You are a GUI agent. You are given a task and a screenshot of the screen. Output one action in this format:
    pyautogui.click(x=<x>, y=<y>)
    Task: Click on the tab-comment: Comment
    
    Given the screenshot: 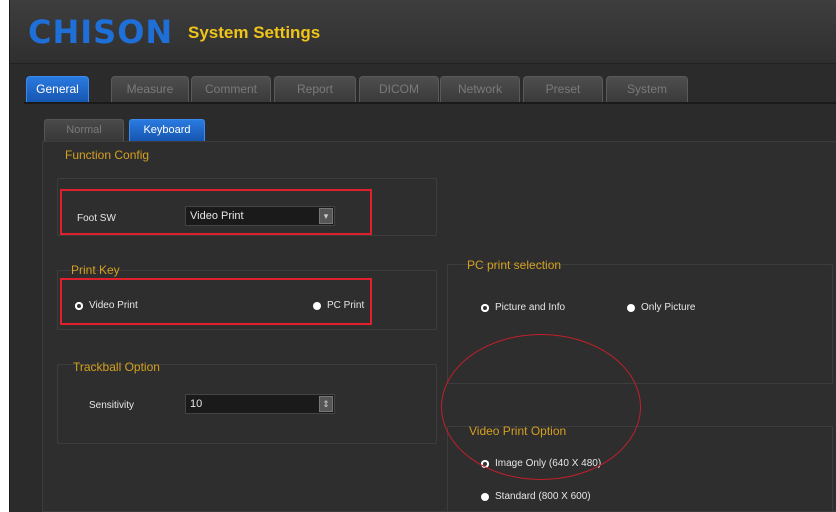 What is the action you would take?
    pyautogui.click(x=231, y=89)
    